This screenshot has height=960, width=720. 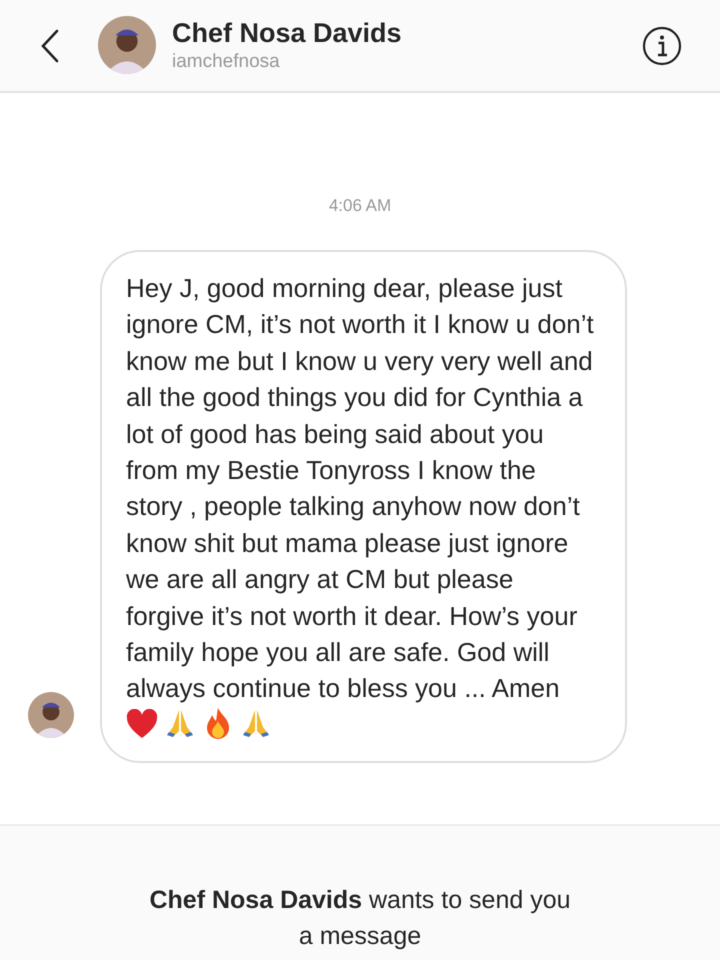 I want to click on contact-username: iamchefnosa, so click(x=226, y=62).